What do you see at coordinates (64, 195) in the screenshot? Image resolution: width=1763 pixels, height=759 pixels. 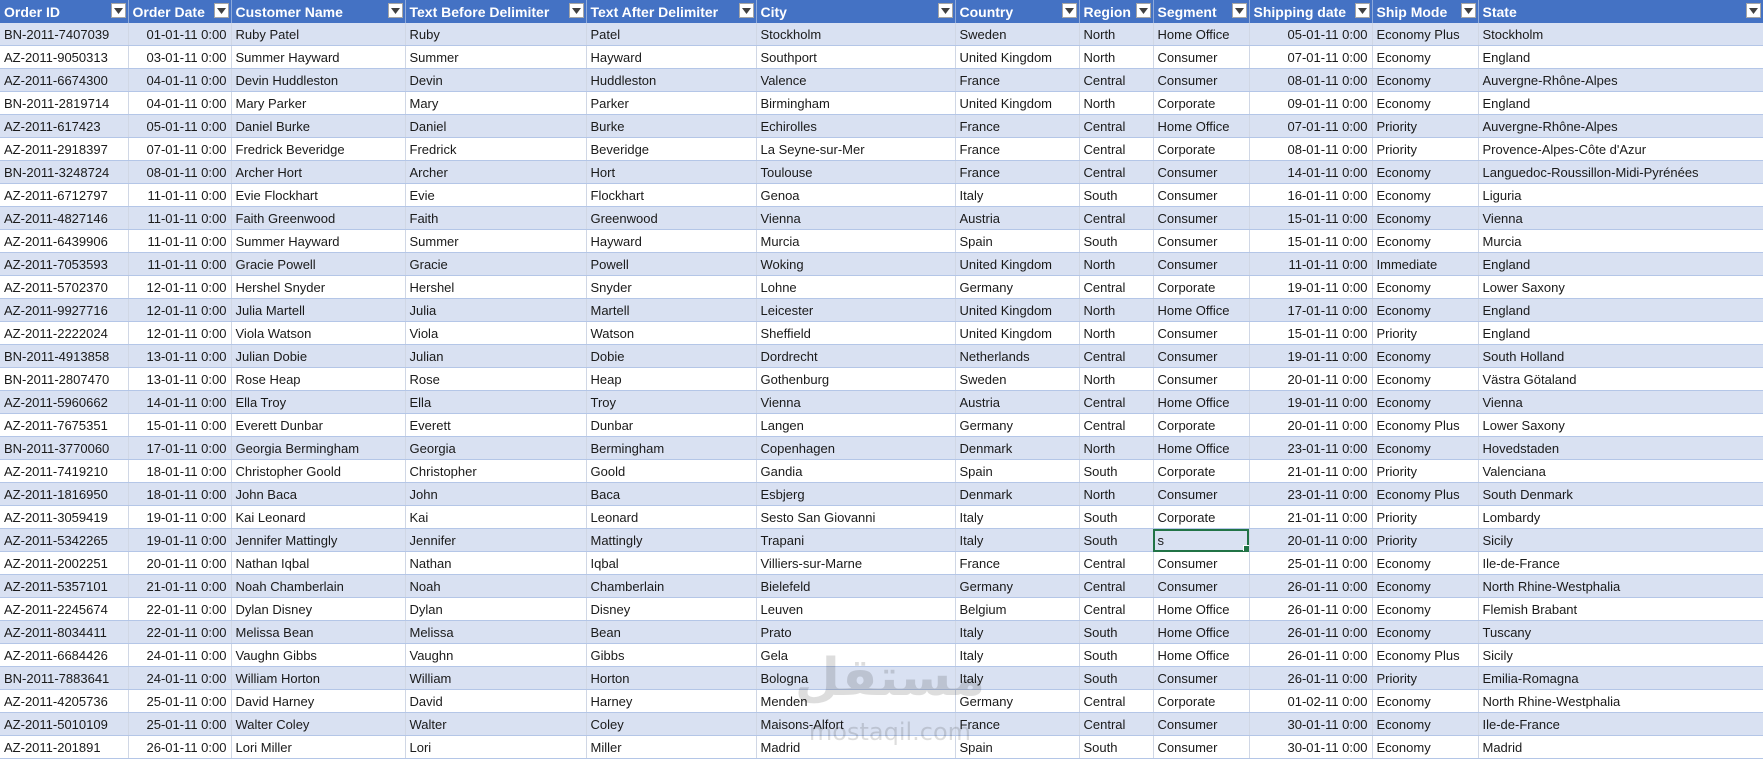 I see `cell-order-id: AZ-2011-6712797` at bounding box center [64, 195].